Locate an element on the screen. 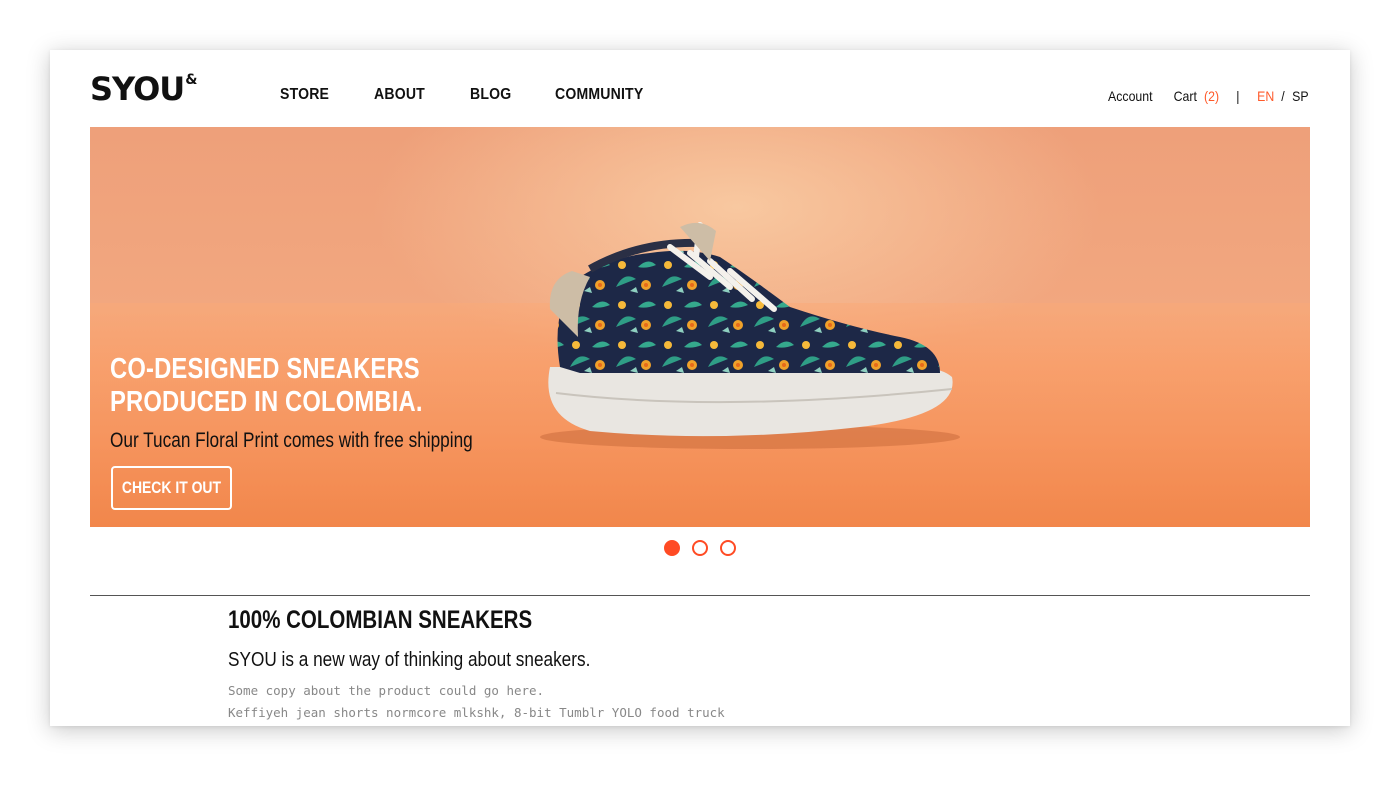 This screenshot has height=793, width=1400. lang-sp-link: SP is located at coordinates (1300, 96).